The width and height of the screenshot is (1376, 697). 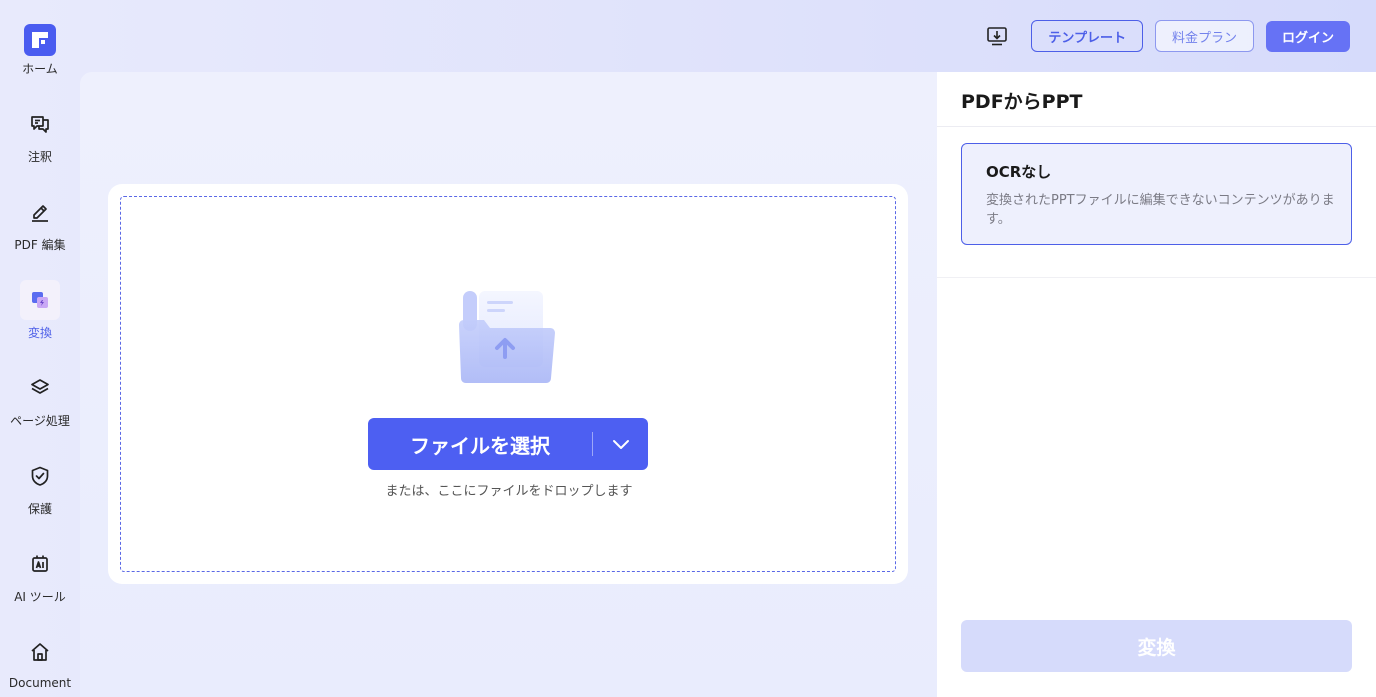 I want to click on panel-title: PDFからPPT, so click(x=1022, y=102).